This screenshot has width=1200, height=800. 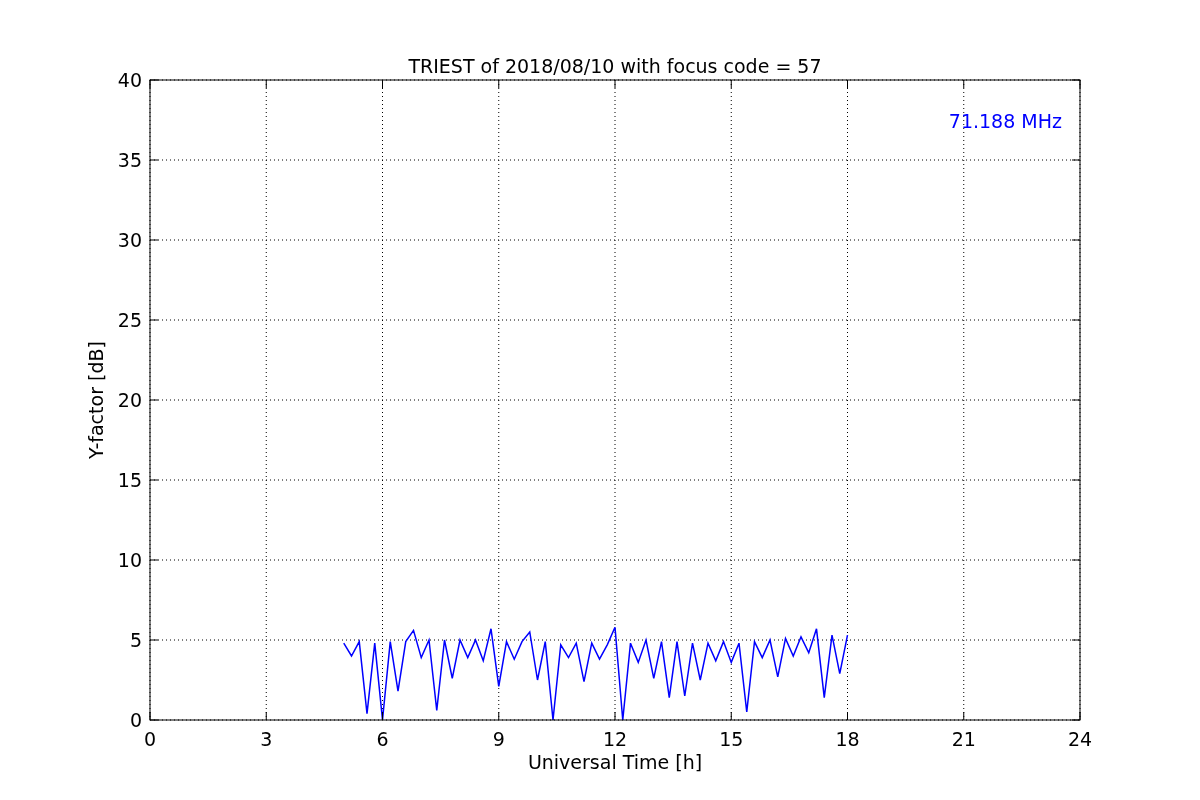 What do you see at coordinates (963, 739) in the screenshot?
I see `x-tick-label: 21` at bounding box center [963, 739].